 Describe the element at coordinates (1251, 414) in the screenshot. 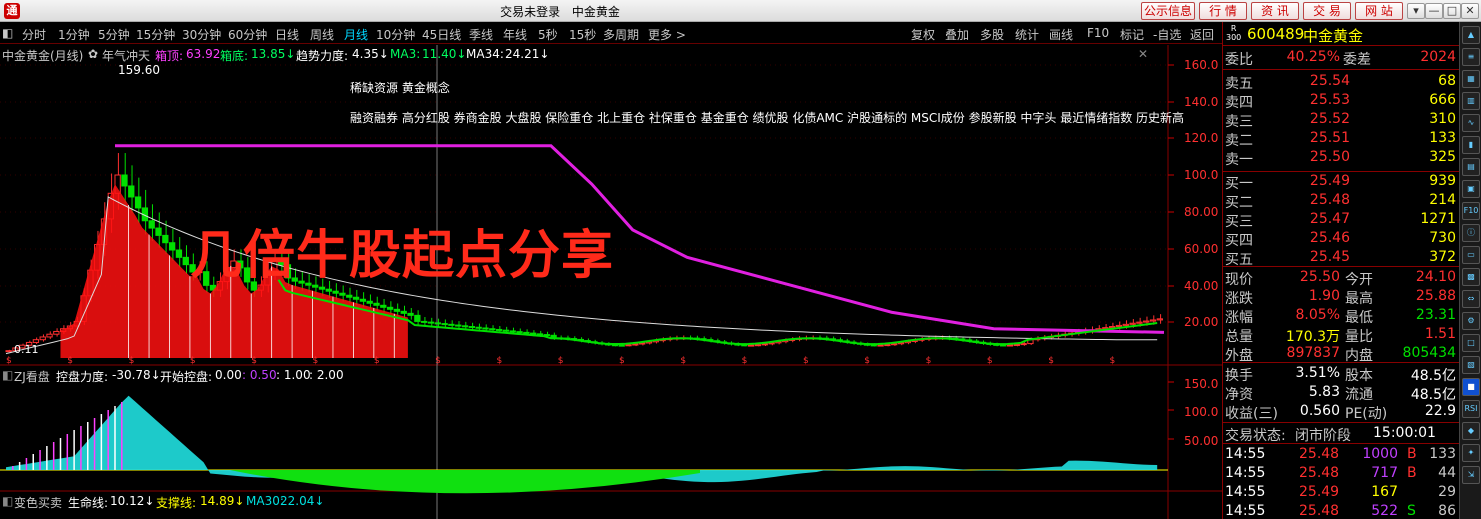

I see `fundamental-label: 收益(三)` at that location.